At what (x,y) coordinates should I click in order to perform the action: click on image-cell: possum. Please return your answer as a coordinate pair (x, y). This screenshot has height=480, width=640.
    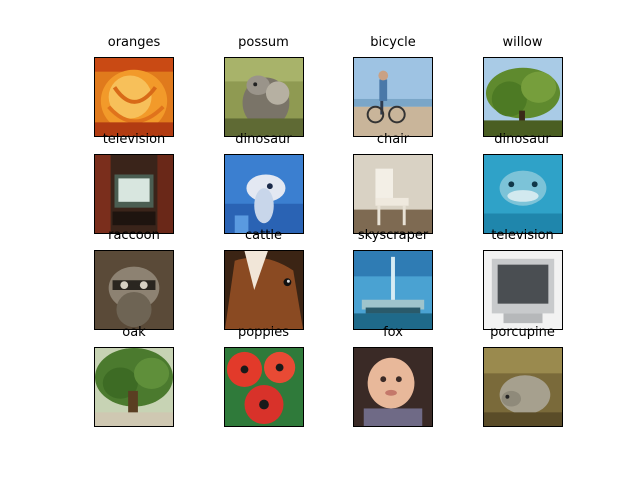
    Looking at the image, I should click on (263, 86).